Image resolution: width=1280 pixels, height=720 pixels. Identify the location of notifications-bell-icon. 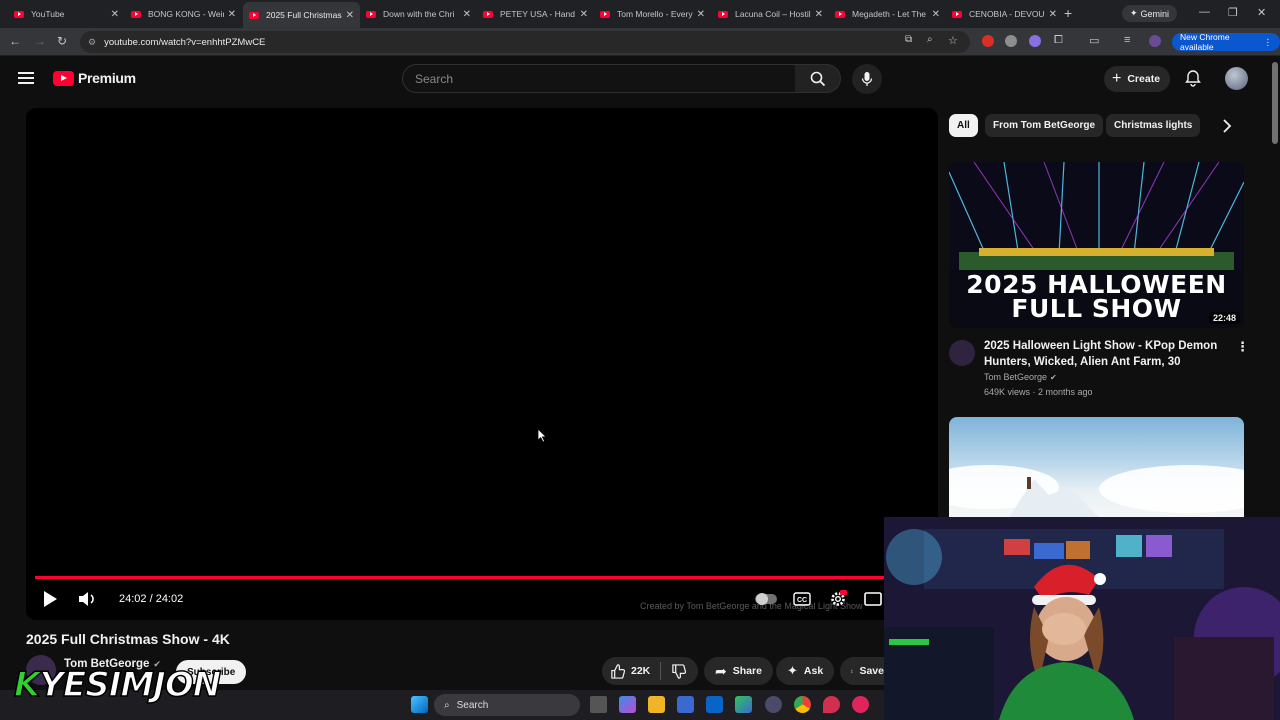
(1193, 78).